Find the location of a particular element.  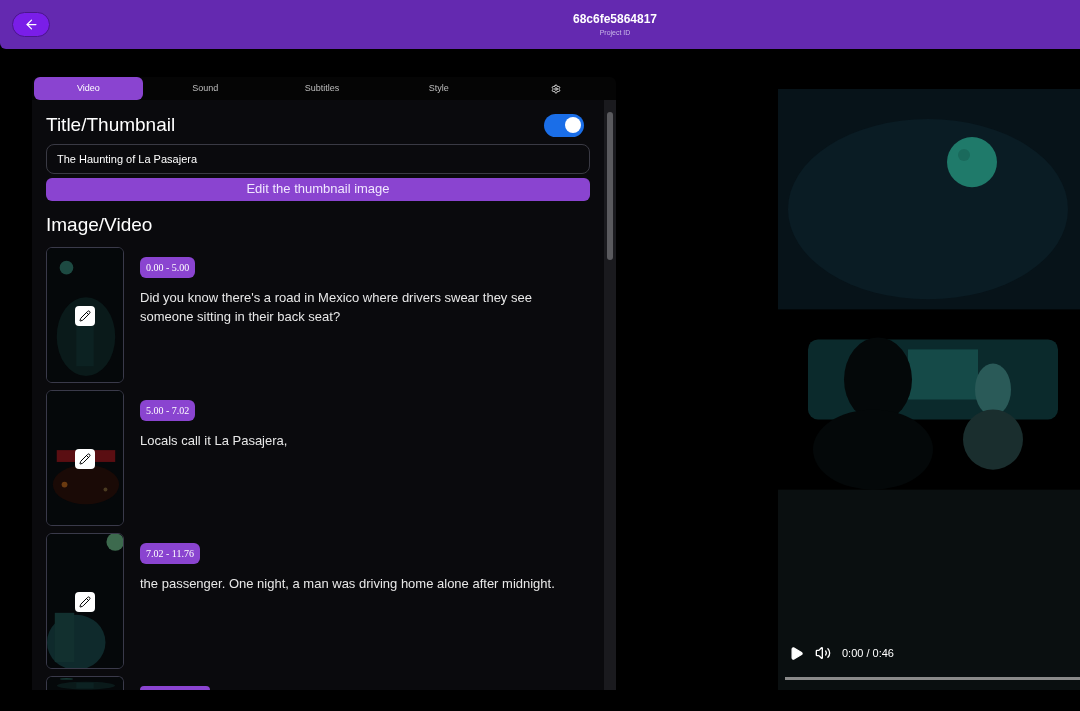

time-range-badge is located at coordinates (175, 688).